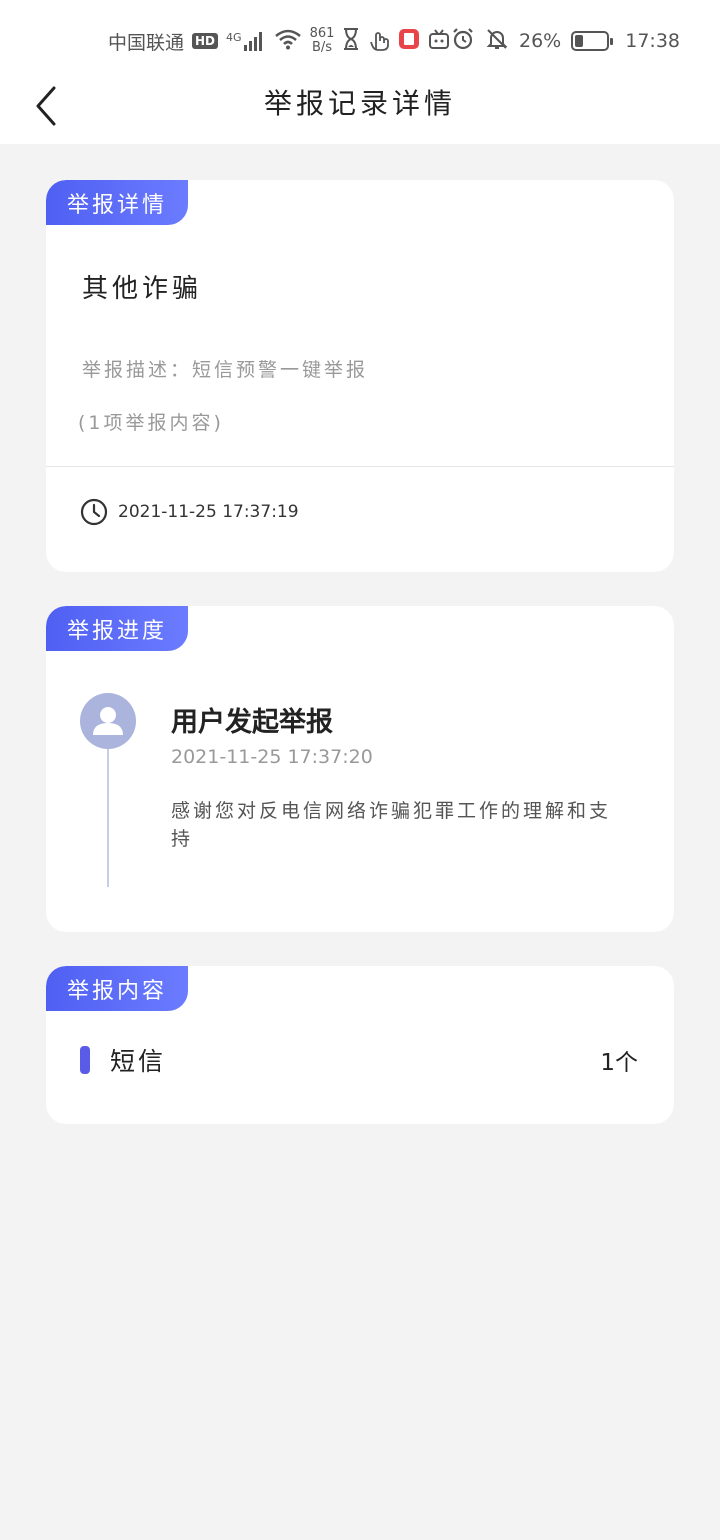 This screenshot has height=1540, width=720. Describe the element at coordinates (138, 1061) in the screenshot. I see `content-item-label: 短信` at that location.